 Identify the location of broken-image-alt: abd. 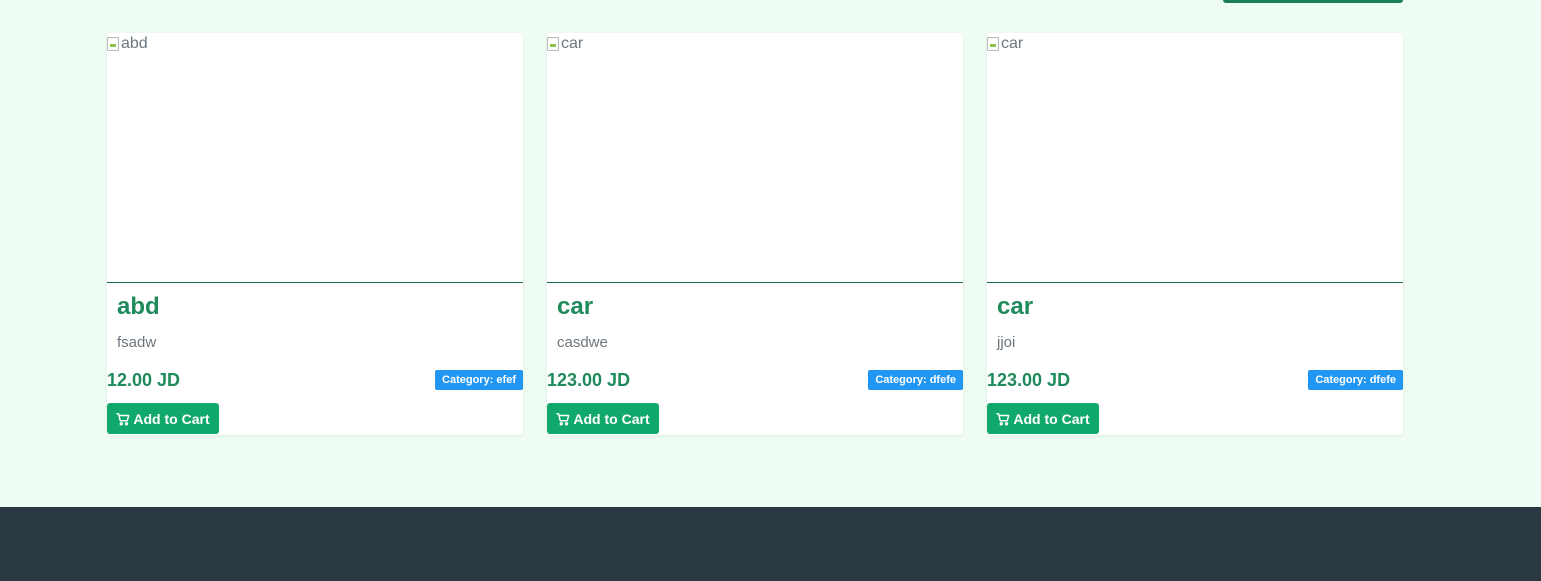
(127, 44).